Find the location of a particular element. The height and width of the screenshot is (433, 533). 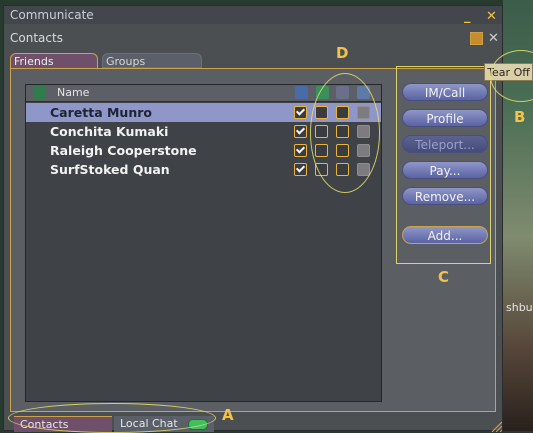

annotation-label-d: D is located at coordinates (342, 53).